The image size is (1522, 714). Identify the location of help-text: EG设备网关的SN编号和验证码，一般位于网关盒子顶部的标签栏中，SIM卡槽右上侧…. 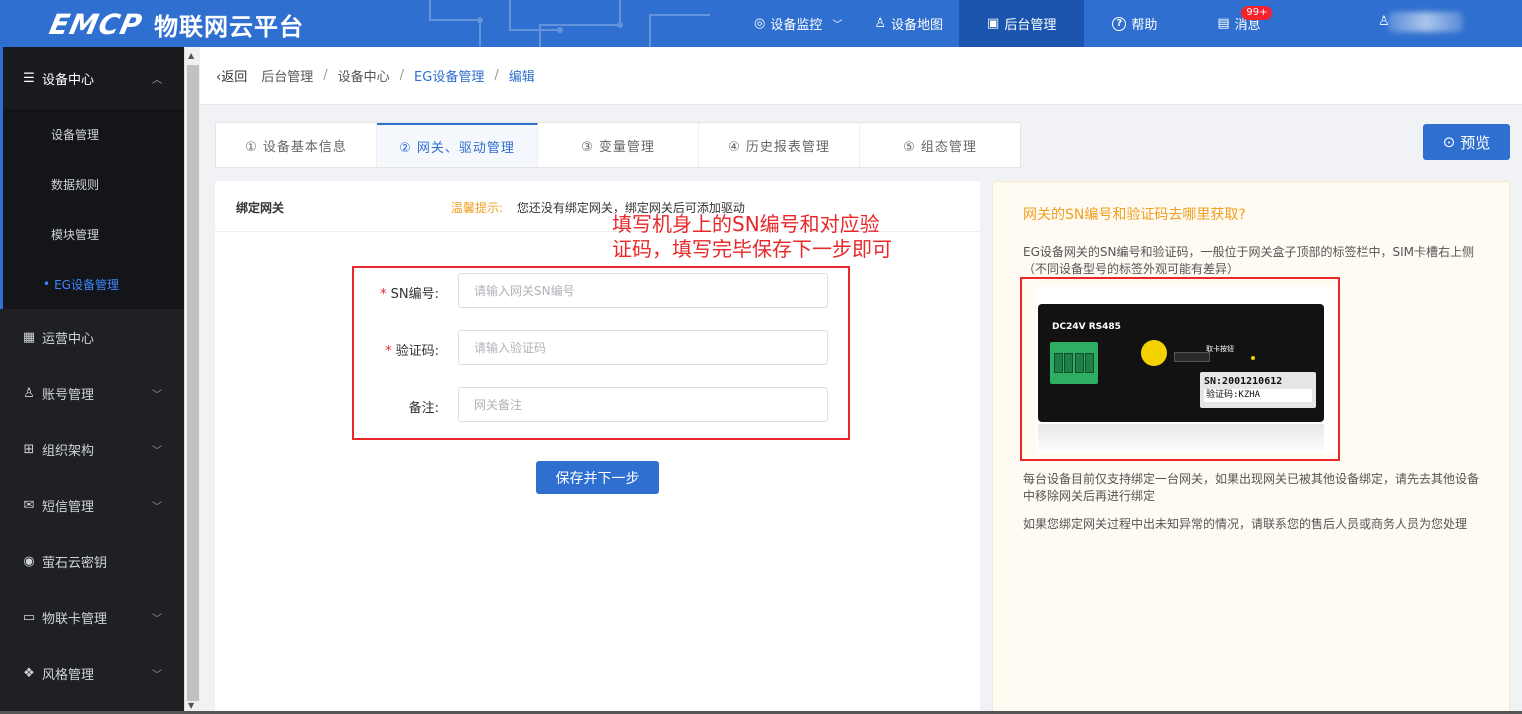
(1248, 260).